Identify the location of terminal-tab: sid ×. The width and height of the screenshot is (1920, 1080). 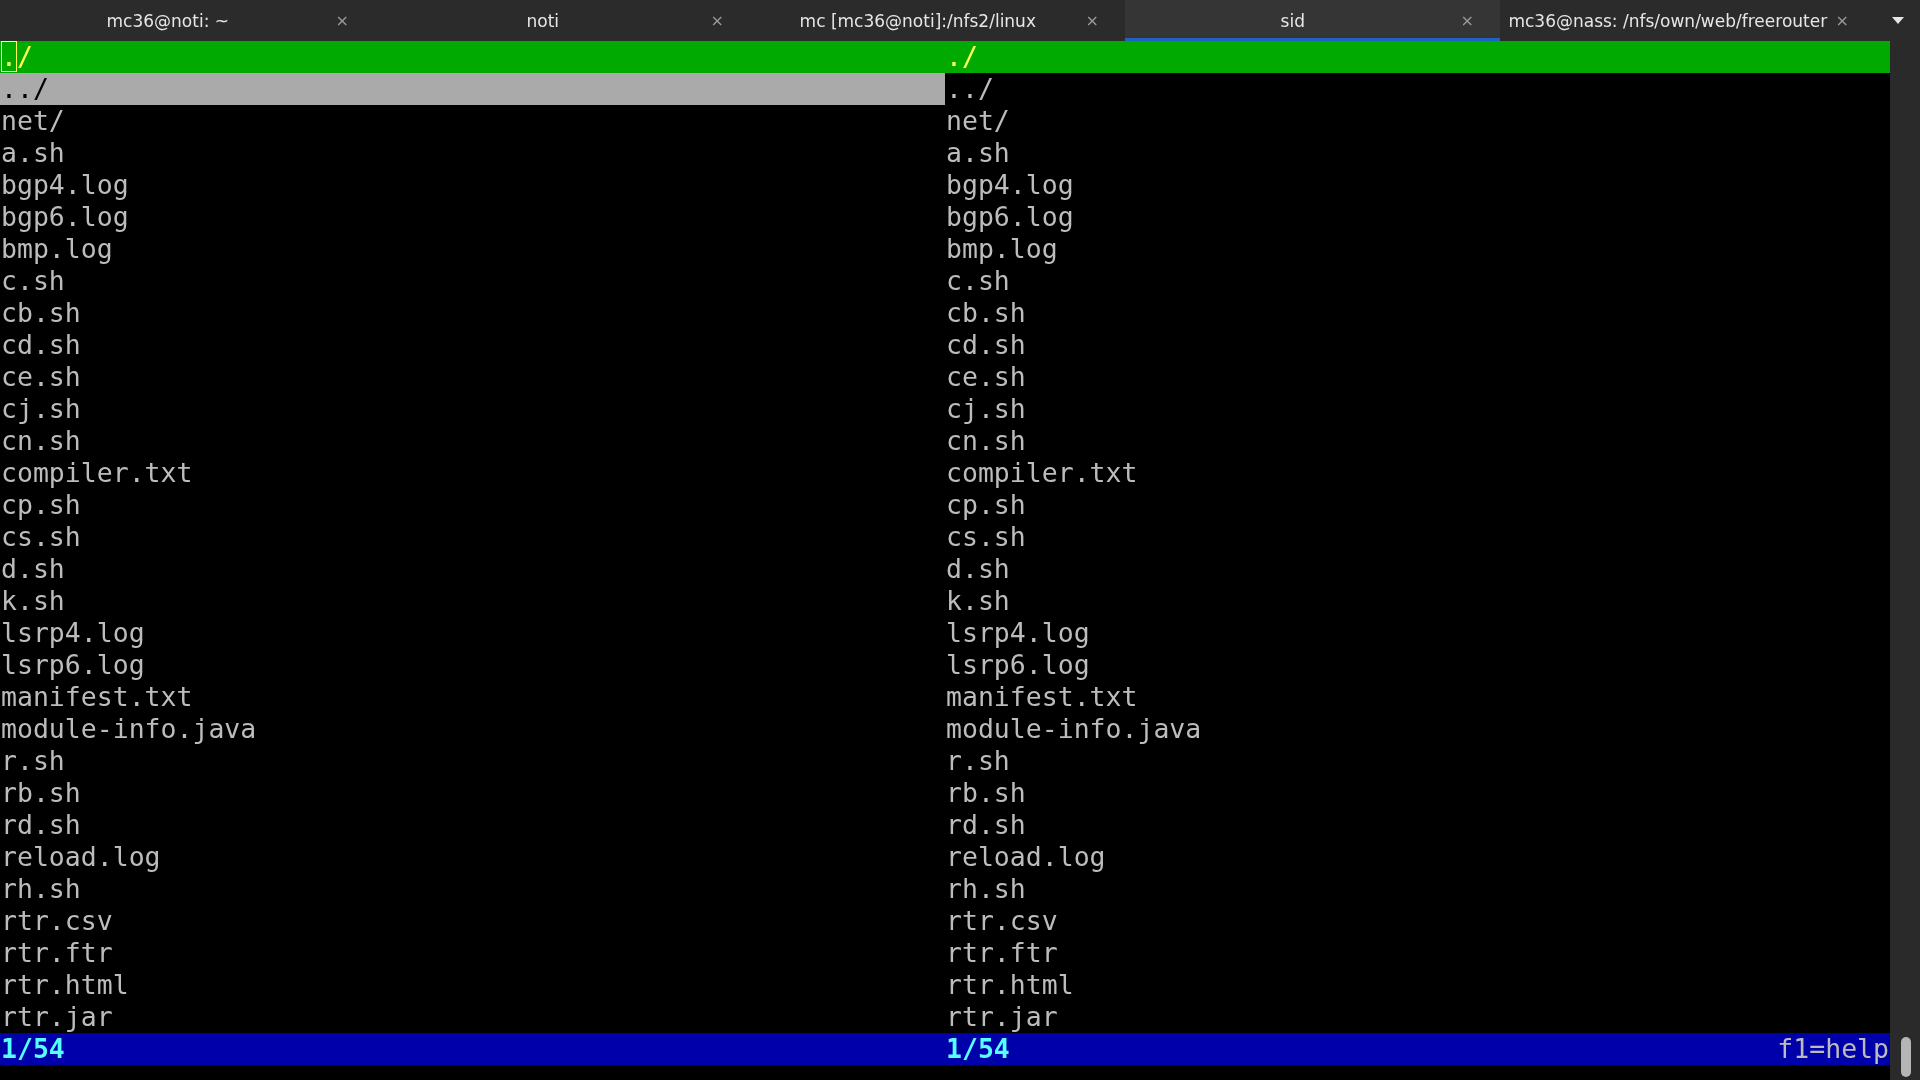
(1312, 20).